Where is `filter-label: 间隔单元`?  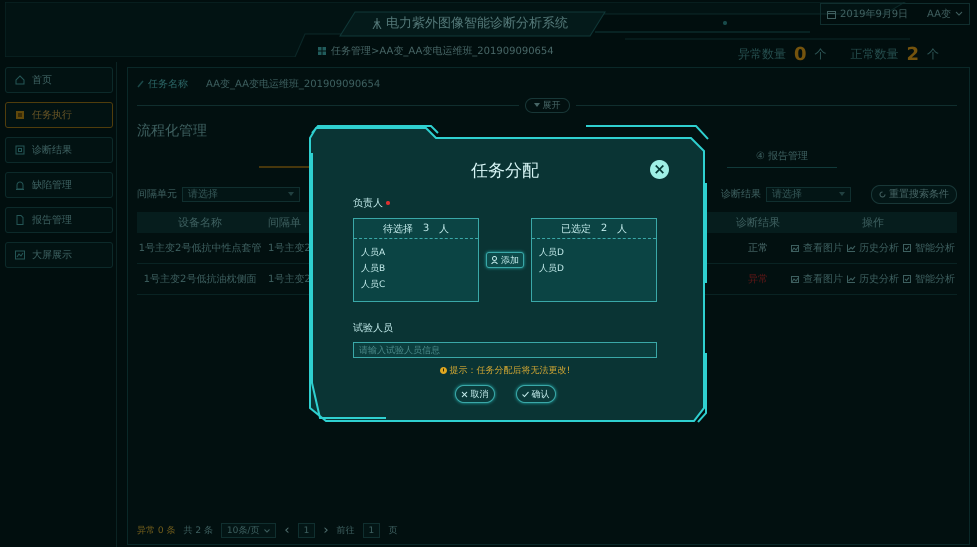 filter-label: 间隔单元 is located at coordinates (157, 194).